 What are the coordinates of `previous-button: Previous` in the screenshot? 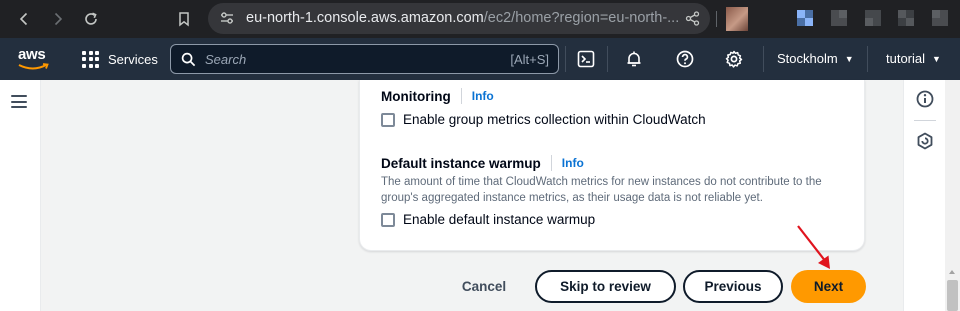 It's located at (733, 286).